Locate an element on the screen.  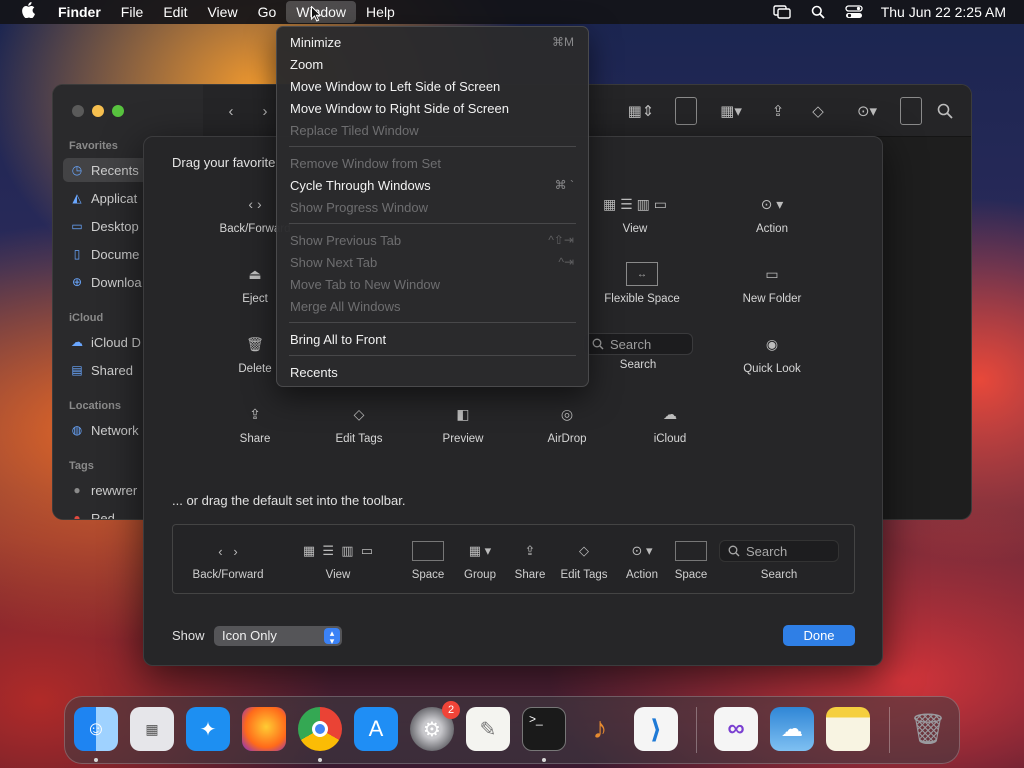
menu-window: Window is located at coordinates (321, 12).